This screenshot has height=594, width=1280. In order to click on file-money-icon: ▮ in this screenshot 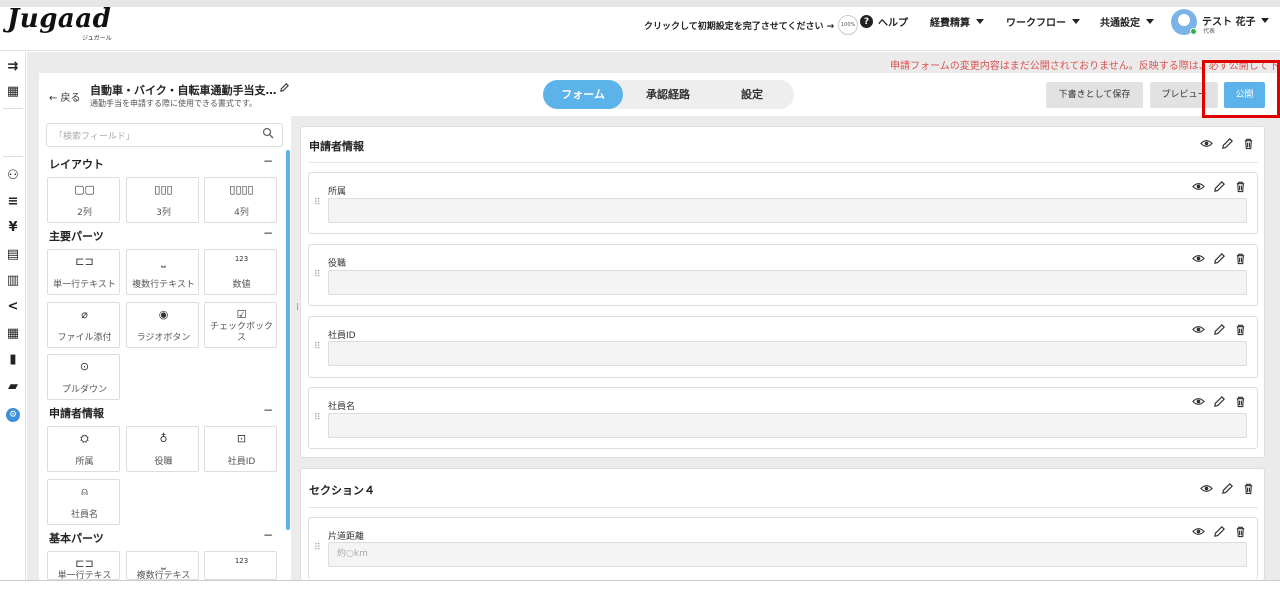, I will do `click(13, 360)`.